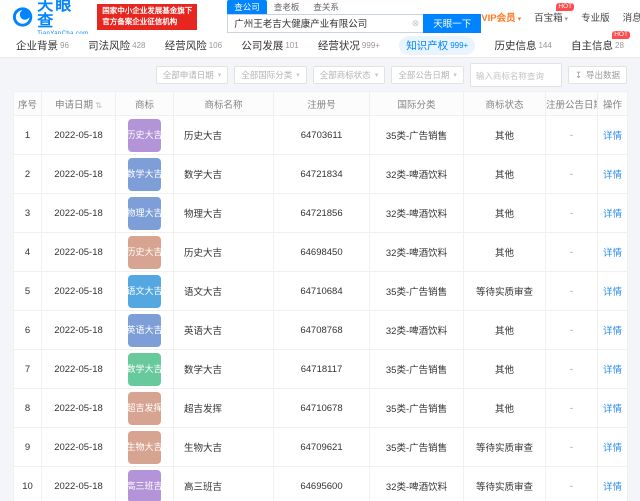 Image resolution: width=640 pixels, height=501 pixels. I want to click on menu-item-label: VIP会员, so click(498, 18).